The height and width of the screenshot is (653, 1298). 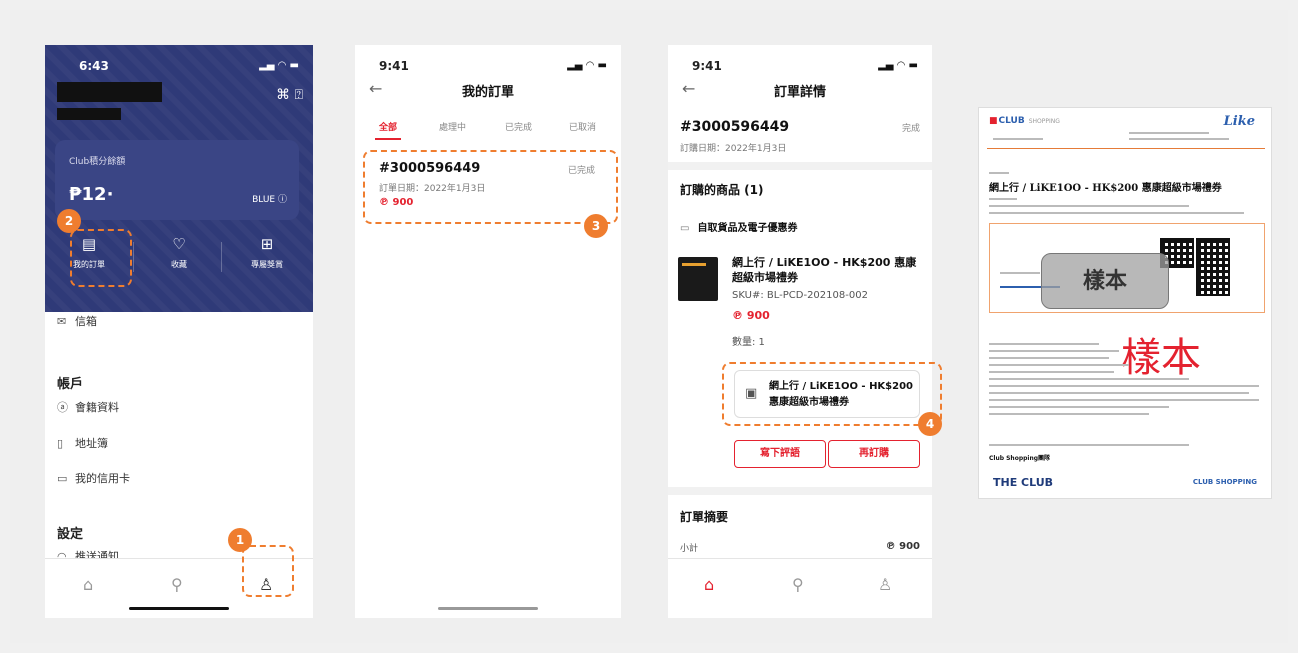 I want to click on document-header: ■CLUB SHOPPING Like, so click(x=1126, y=126).